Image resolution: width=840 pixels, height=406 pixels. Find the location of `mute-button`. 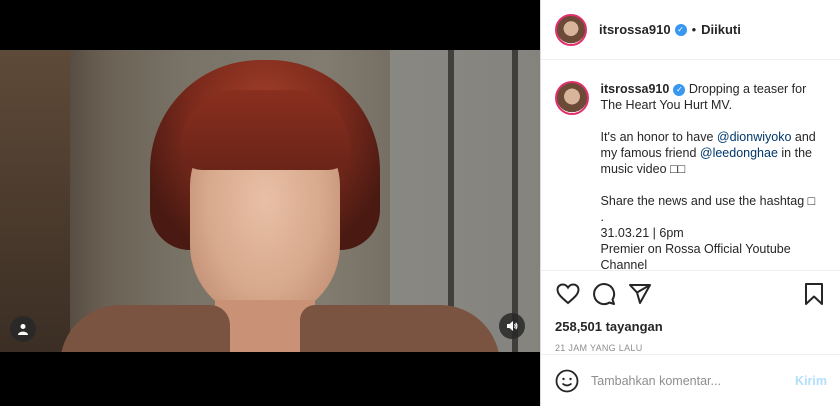

mute-button is located at coordinates (512, 326).